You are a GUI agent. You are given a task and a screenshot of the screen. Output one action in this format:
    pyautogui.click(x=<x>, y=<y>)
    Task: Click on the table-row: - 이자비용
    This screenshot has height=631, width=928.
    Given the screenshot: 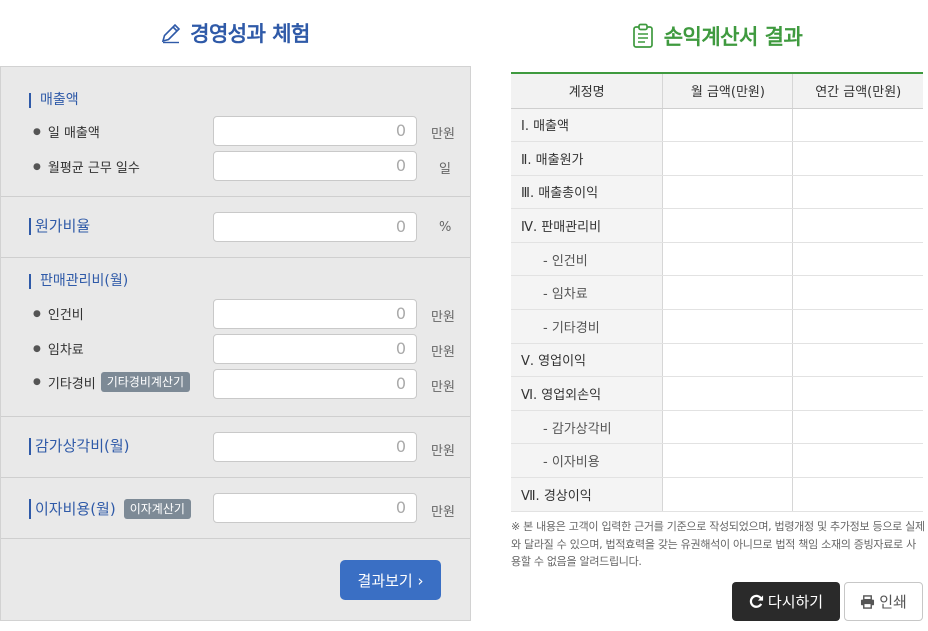 What is the action you would take?
    pyautogui.click(x=717, y=461)
    